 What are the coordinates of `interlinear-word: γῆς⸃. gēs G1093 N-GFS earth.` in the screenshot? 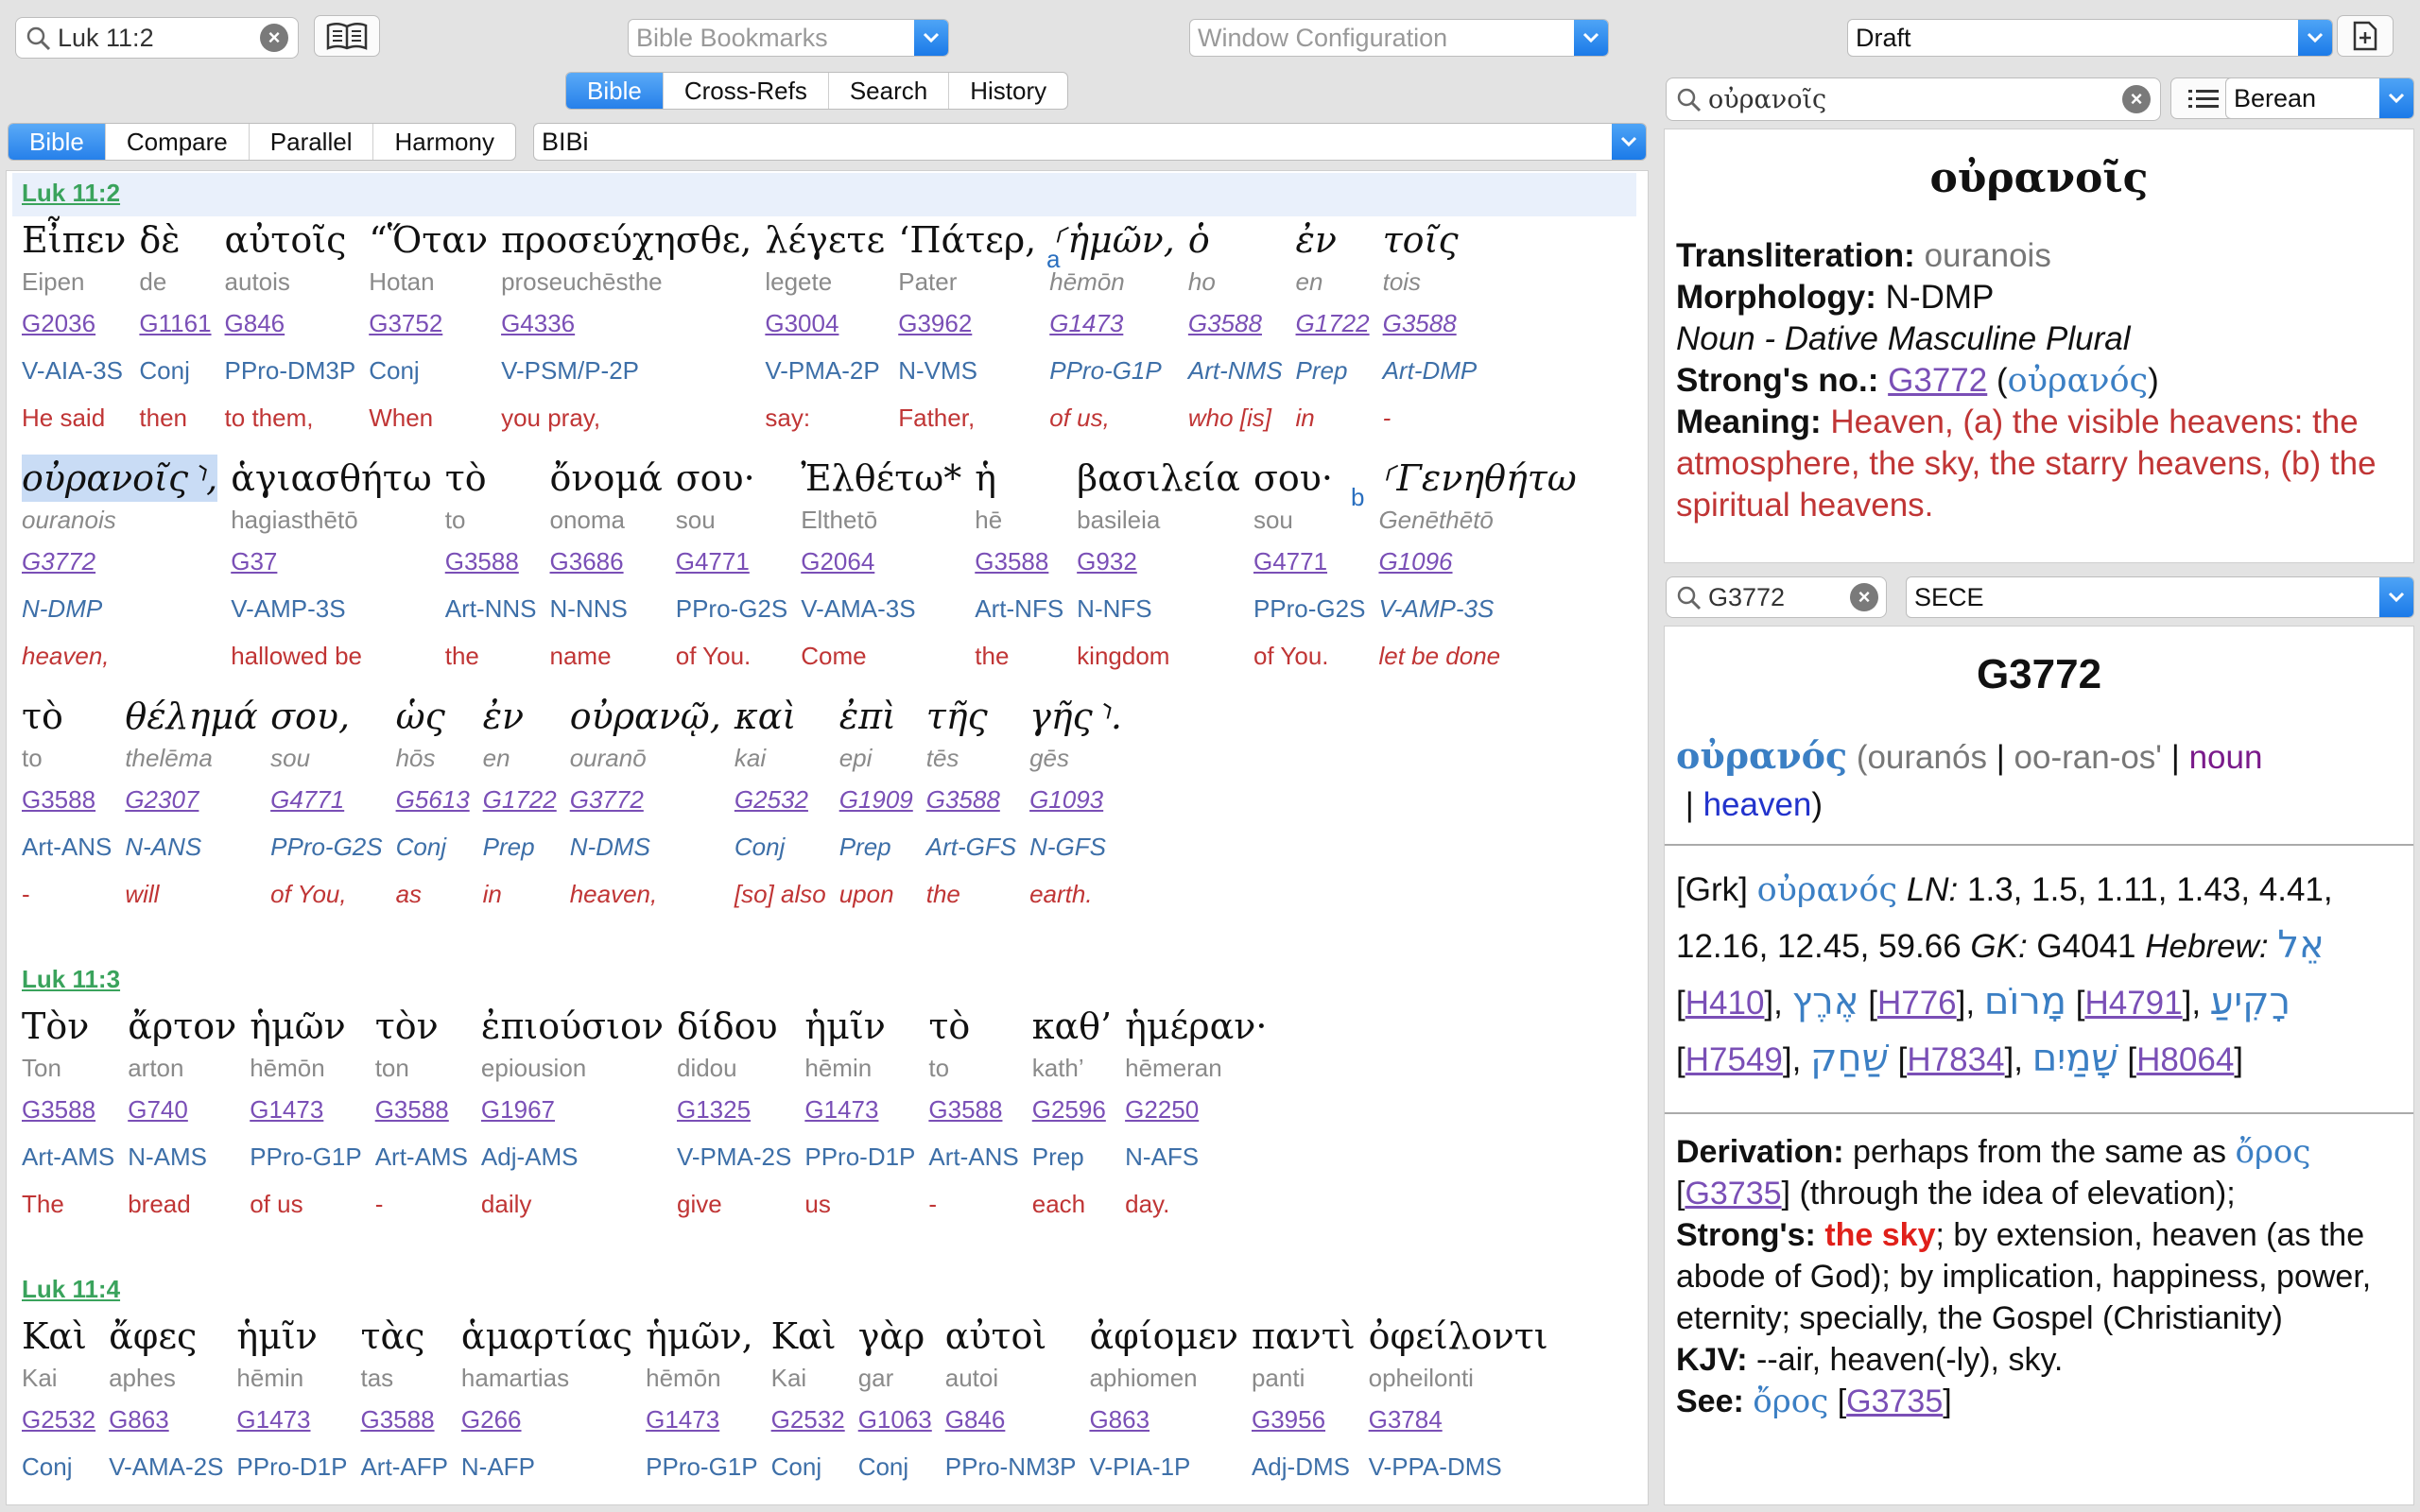 It's located at (1075, 805).